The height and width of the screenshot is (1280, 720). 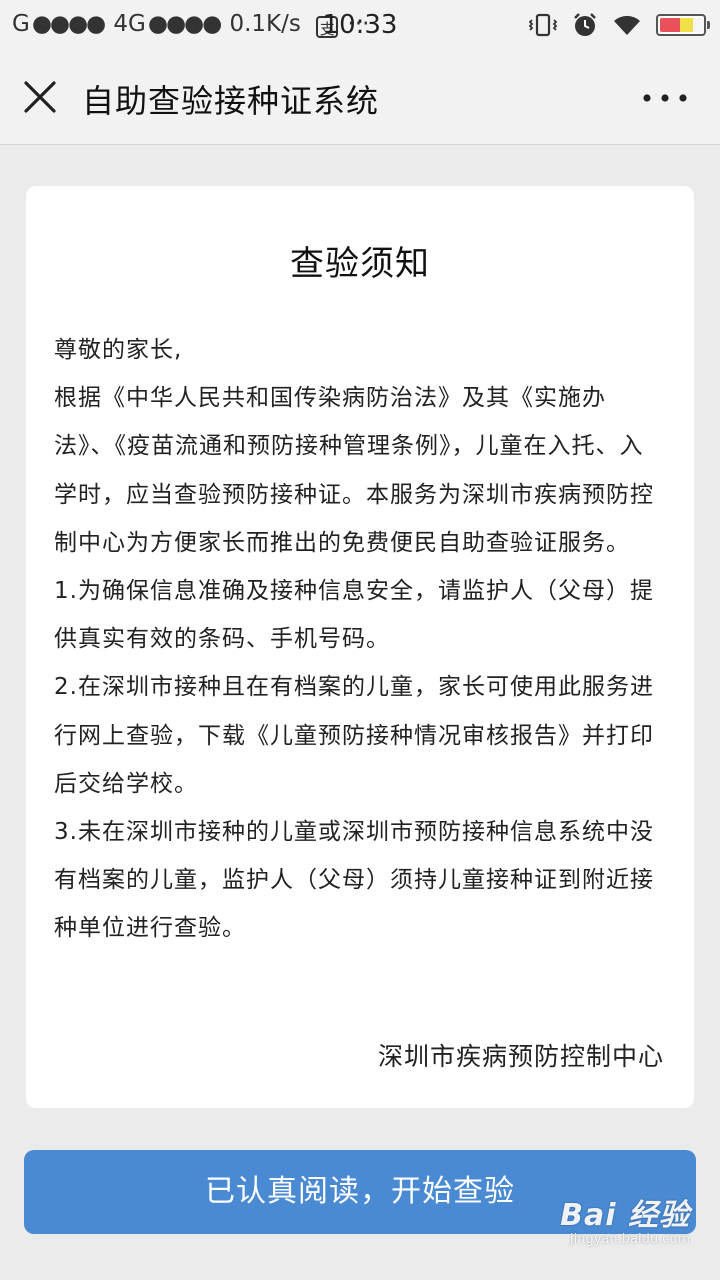 I want to click on notice-title: 查验须知, so click(x=360, y=264).